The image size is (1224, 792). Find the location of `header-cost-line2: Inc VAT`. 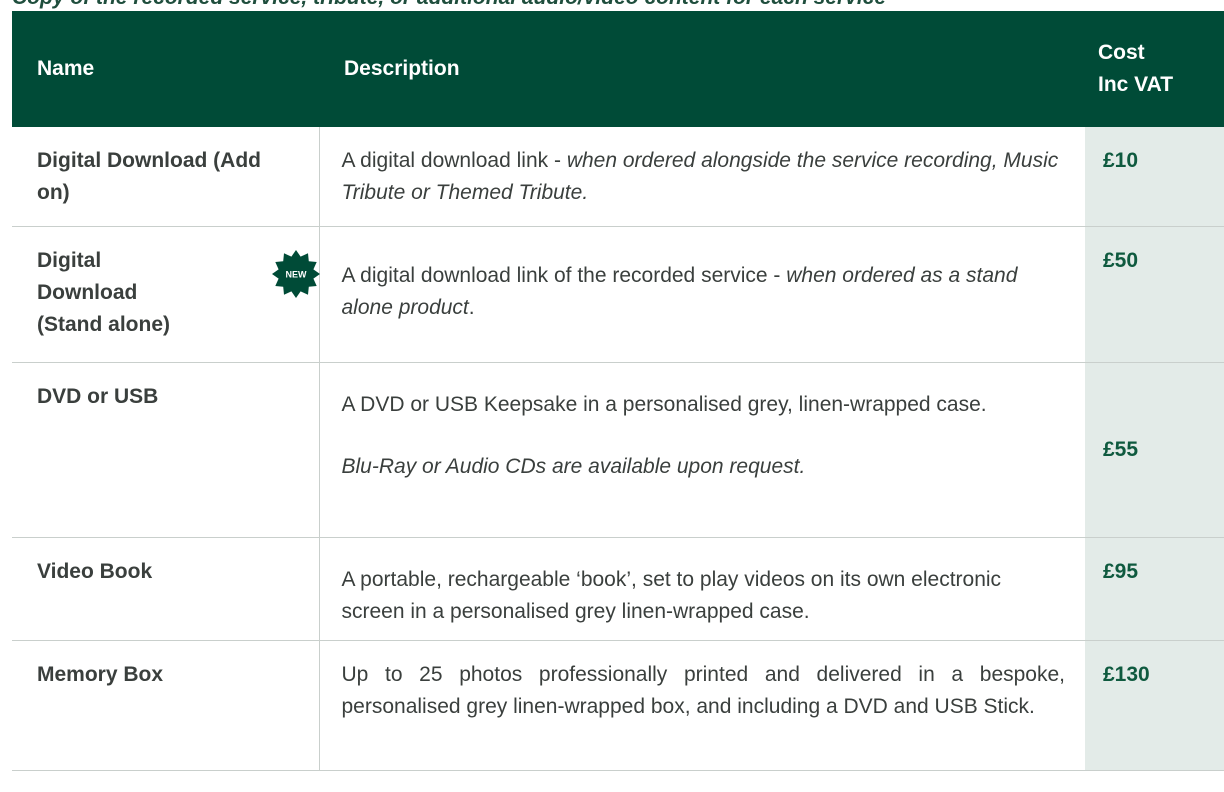

header-cost-line2: Inc VAT is located at coordinates (1136, 84).